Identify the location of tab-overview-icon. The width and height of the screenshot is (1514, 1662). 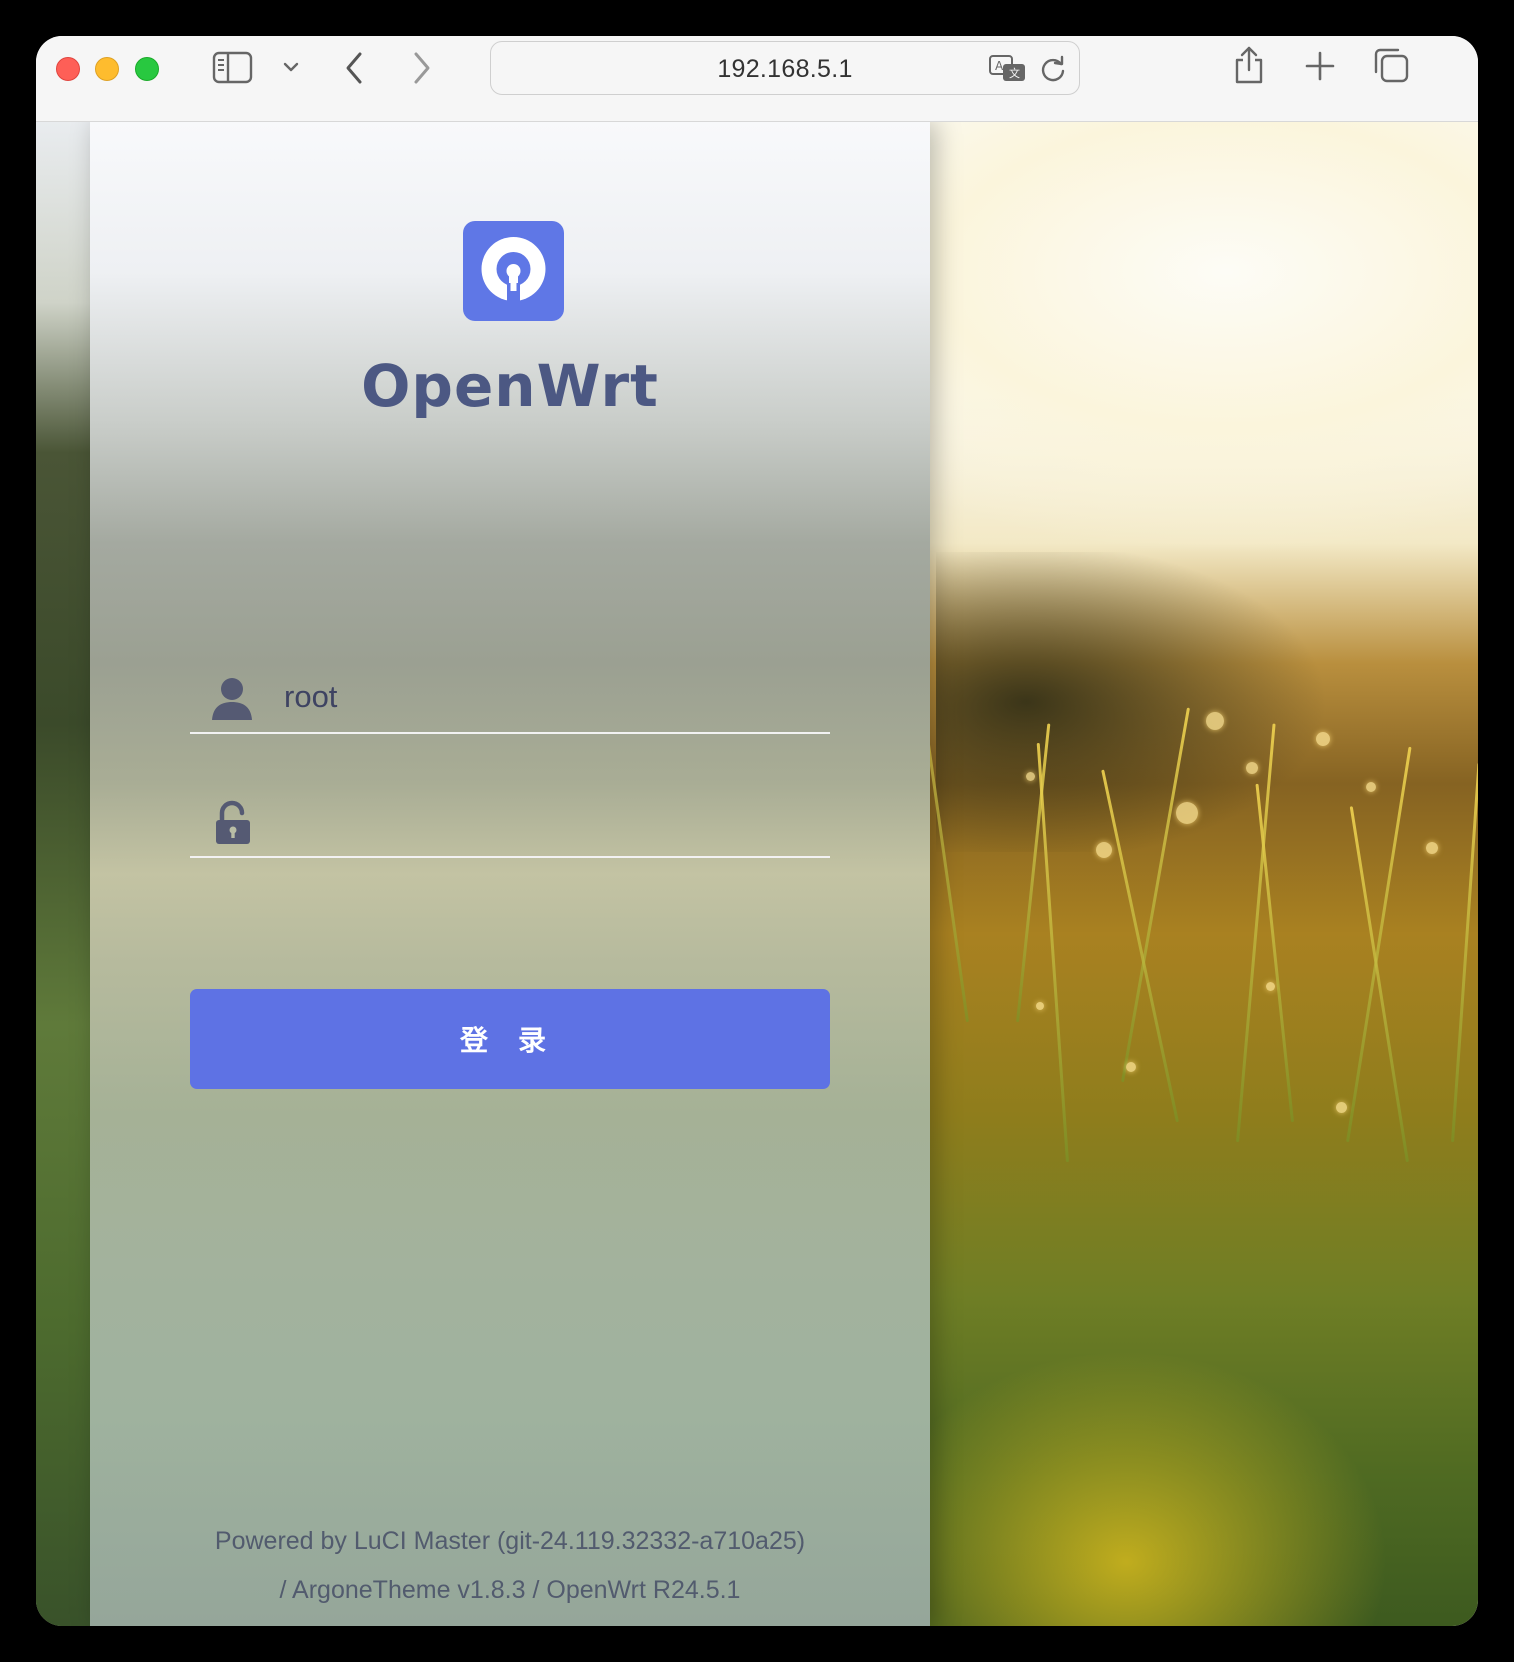
(1391, 65).